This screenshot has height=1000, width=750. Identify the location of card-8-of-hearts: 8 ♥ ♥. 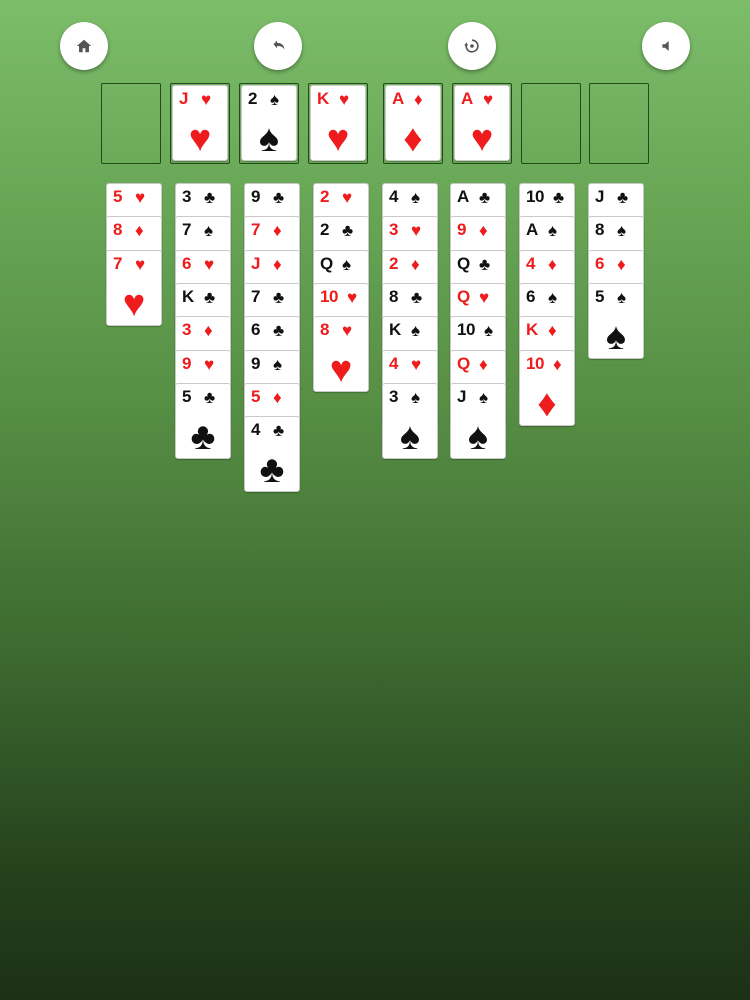
(341, 354).